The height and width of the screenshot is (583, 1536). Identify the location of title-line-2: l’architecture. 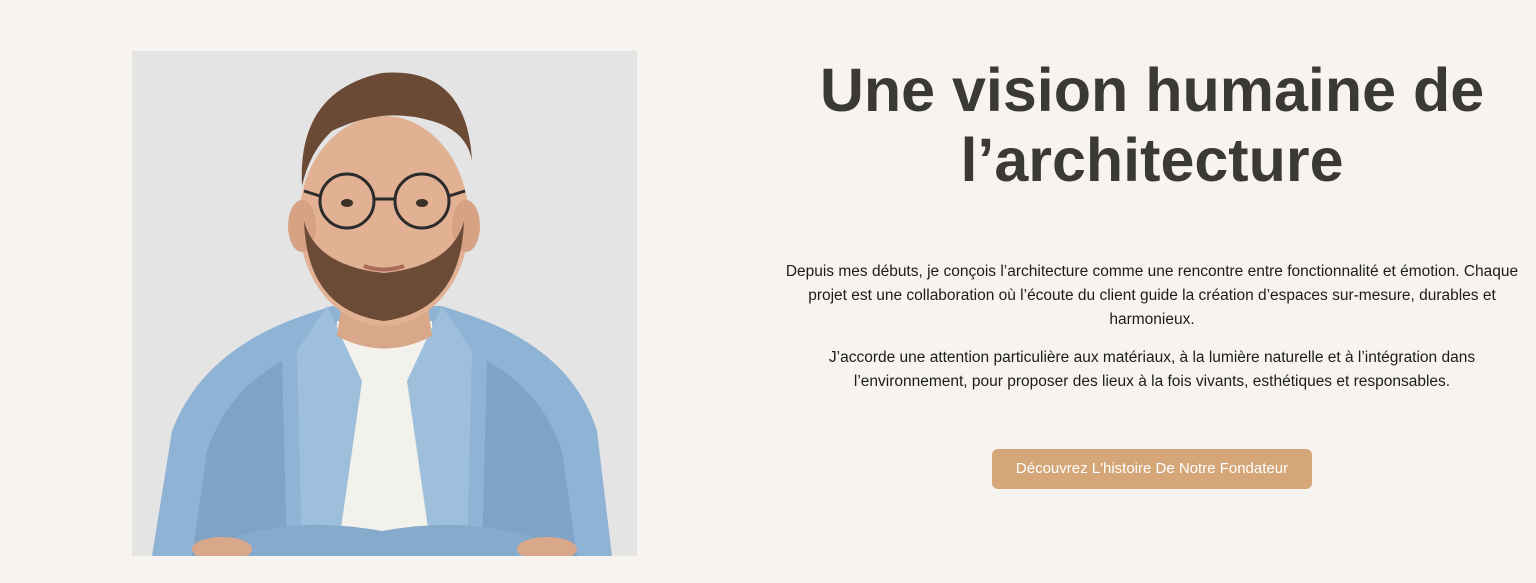
(1152, 160).